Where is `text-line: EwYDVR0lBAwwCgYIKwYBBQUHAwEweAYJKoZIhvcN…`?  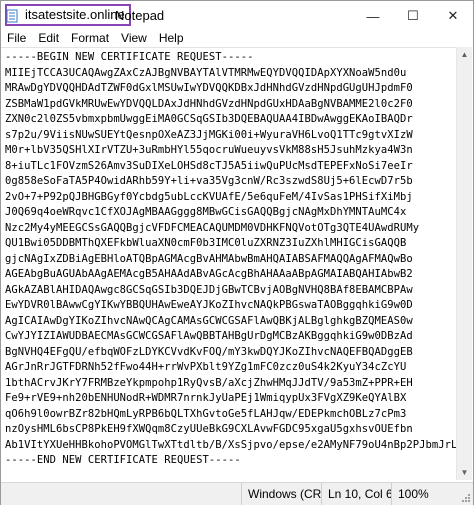
text-line: EwYDVR0lBAwwCgYIKwYBBQUHAwEweAYJKoZIhvcN… is located at coordinates (209, 305).